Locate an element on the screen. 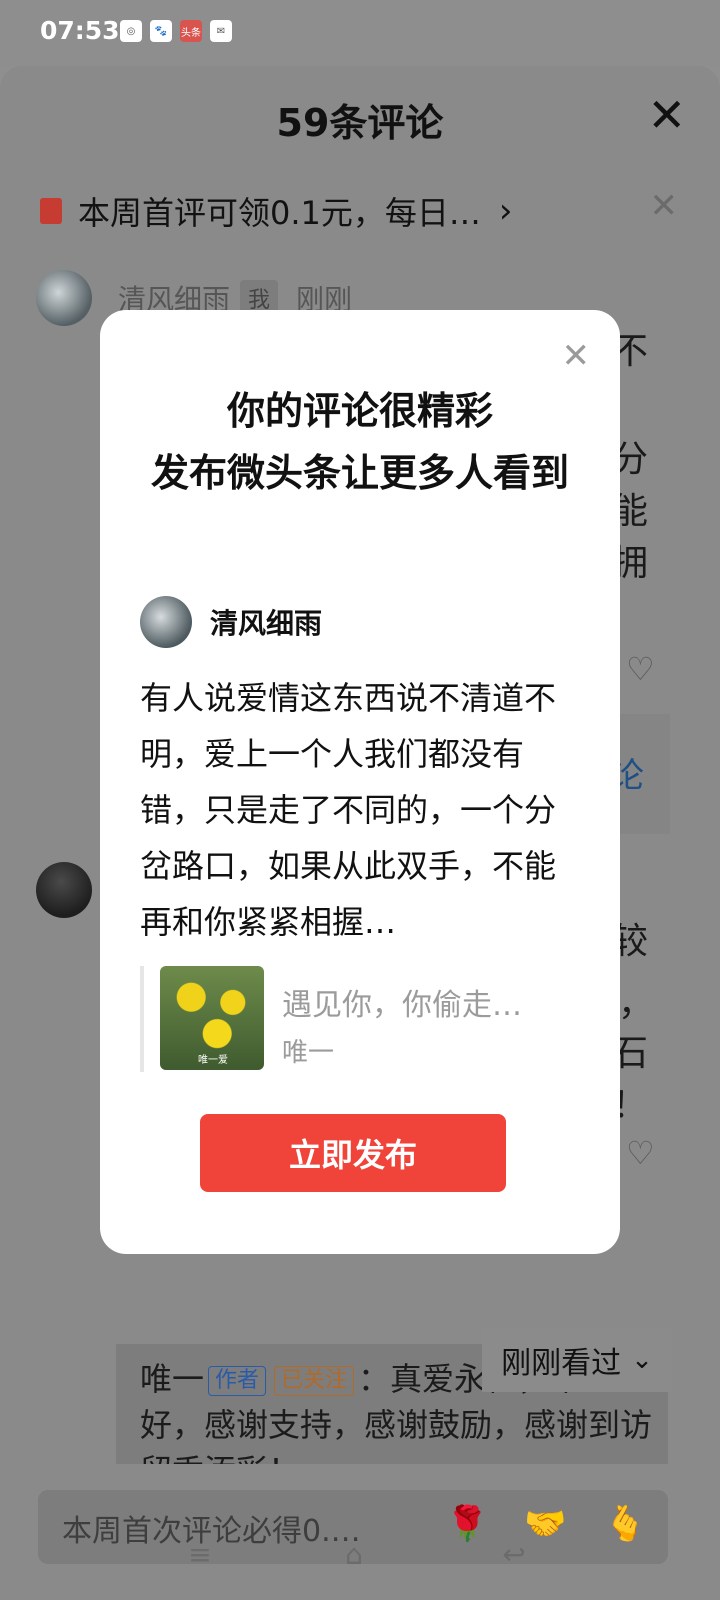 This screenshot has height=1600, width=720. double-chevron-down-icon: ⌄ is located at coordinates (642, 1360).